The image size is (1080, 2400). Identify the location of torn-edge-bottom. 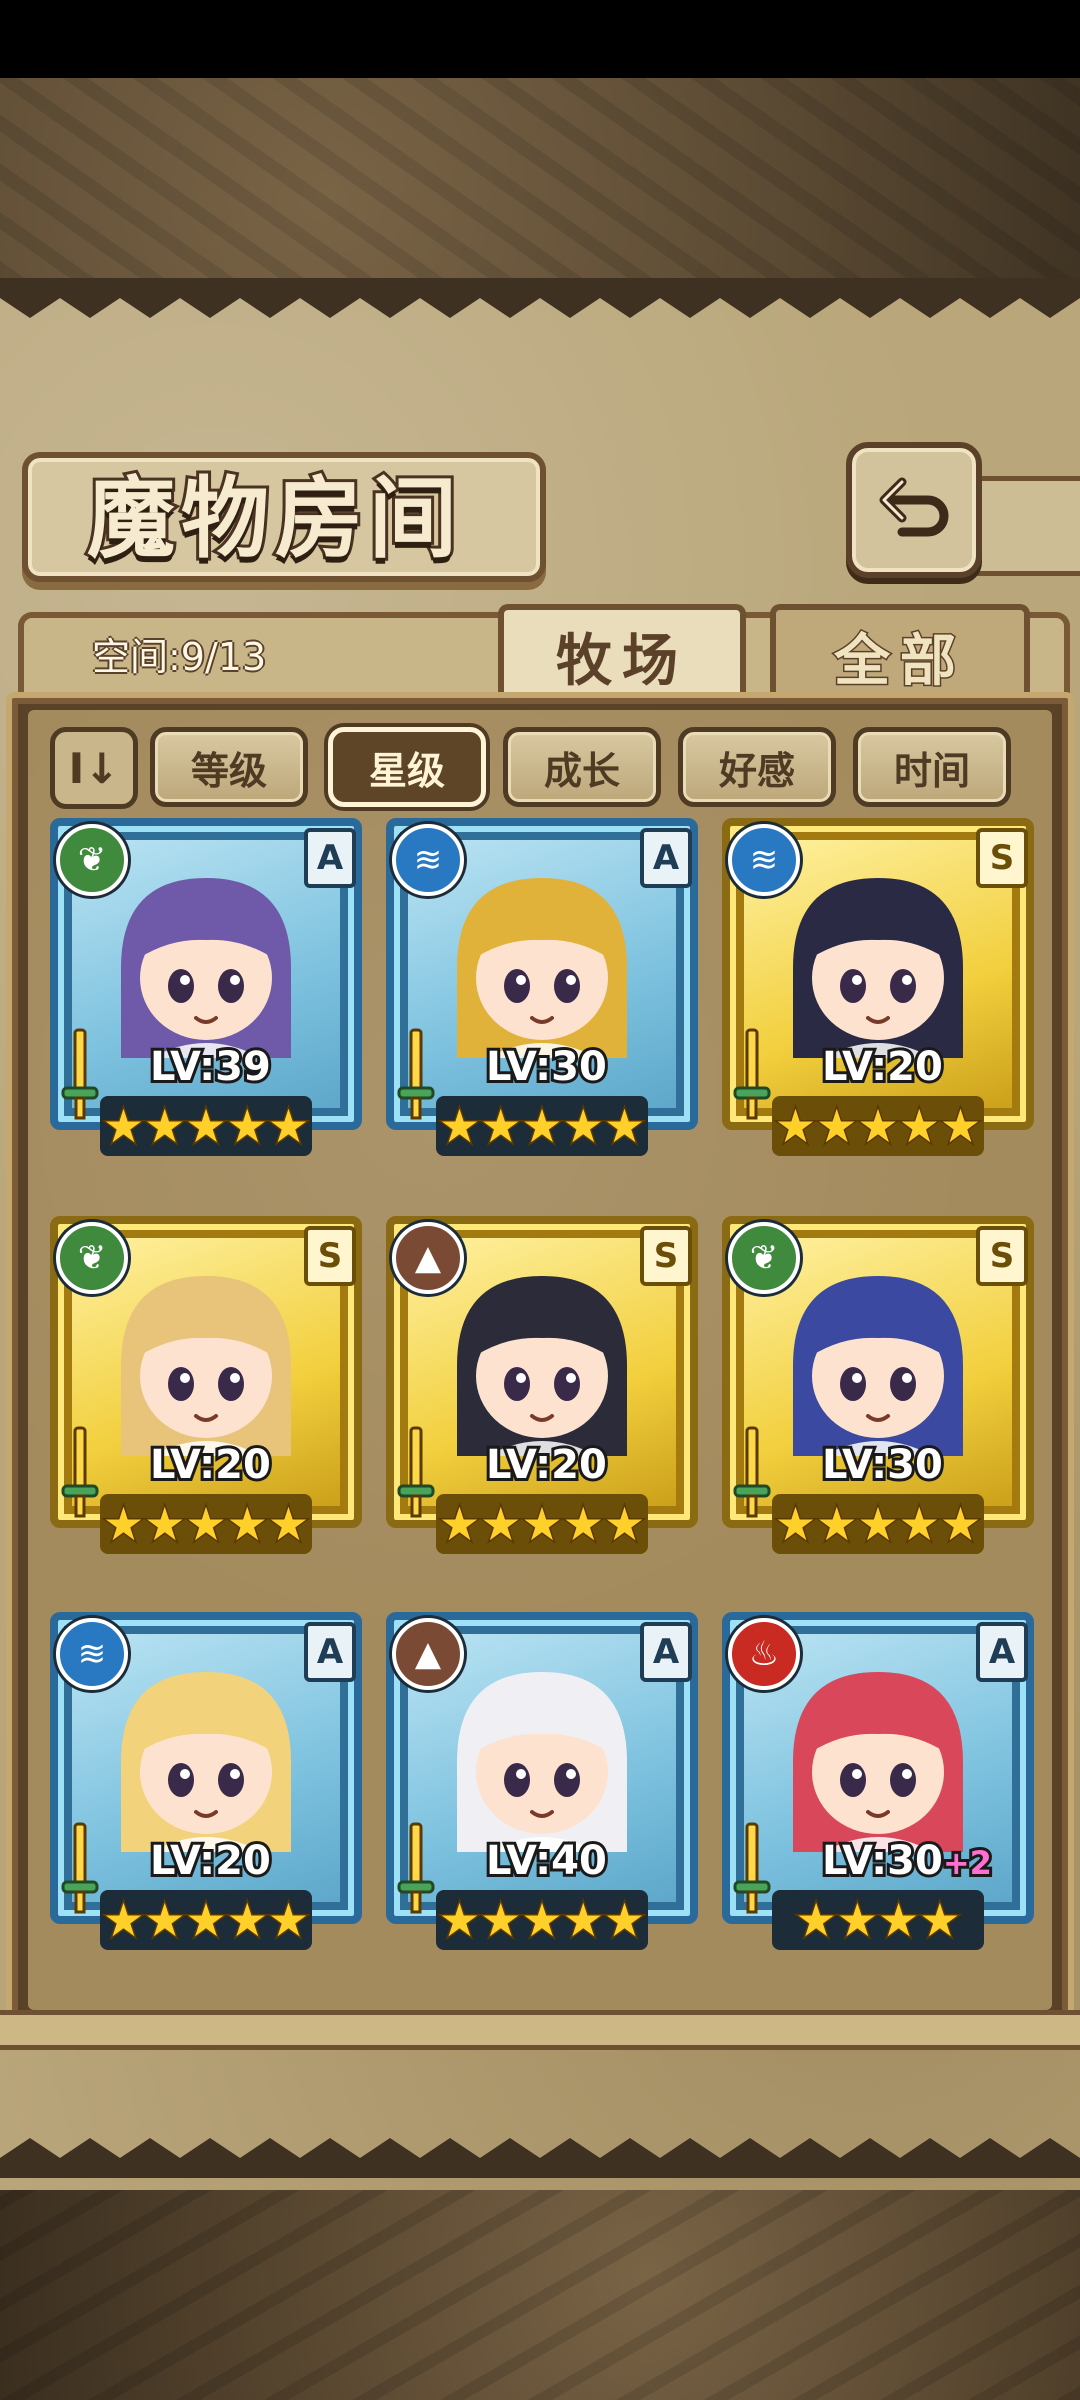
(540, 2143).